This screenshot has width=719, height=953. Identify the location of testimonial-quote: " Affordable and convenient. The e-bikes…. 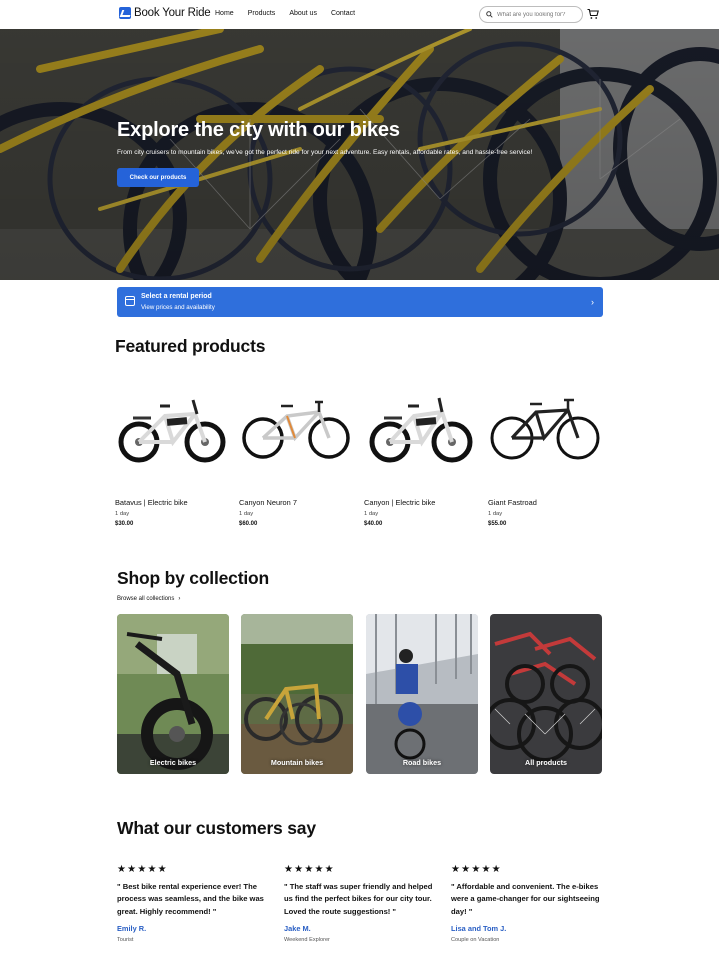
(525, 899).